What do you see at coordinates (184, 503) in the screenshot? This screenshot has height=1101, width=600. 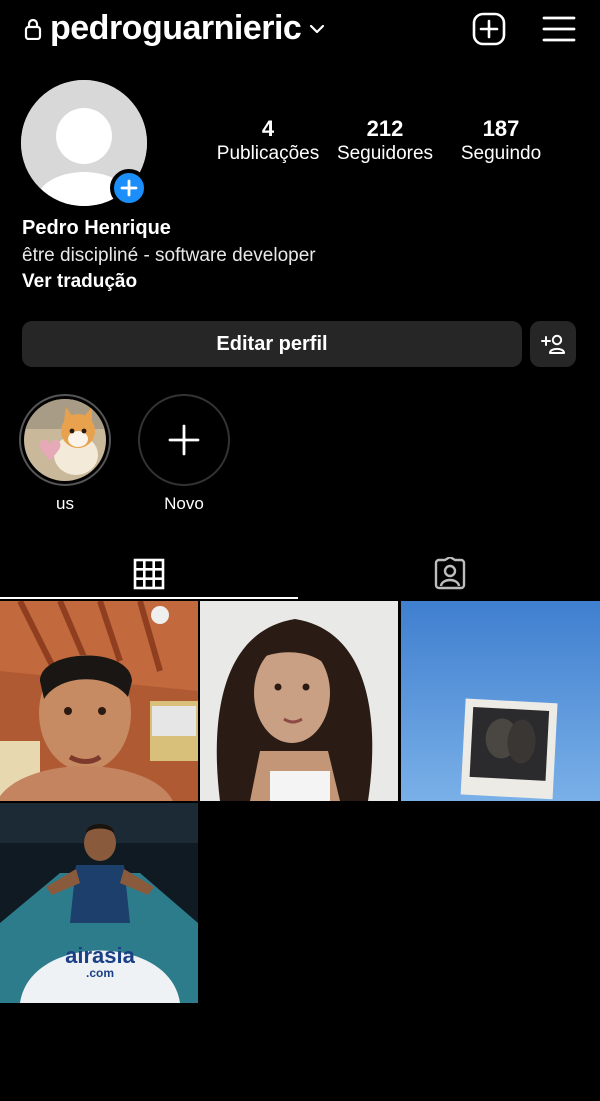 I see `highlight-label: Novo` at bounding box center [184, 503].